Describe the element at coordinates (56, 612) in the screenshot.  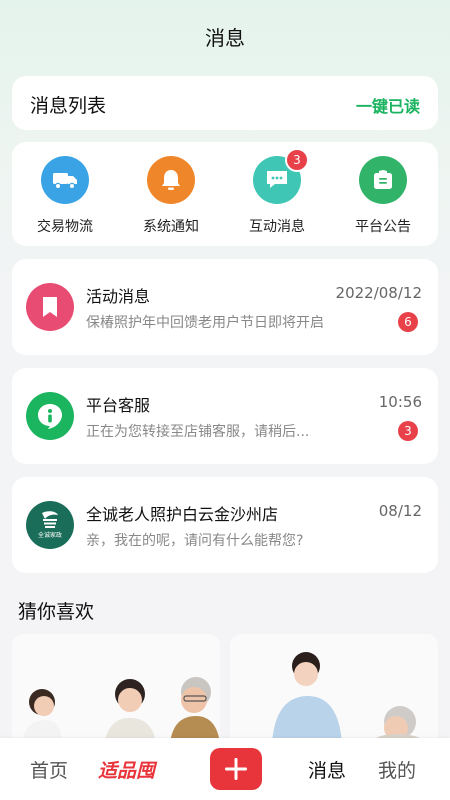
I see `recommend-title: 猜你喜欢` at that location.